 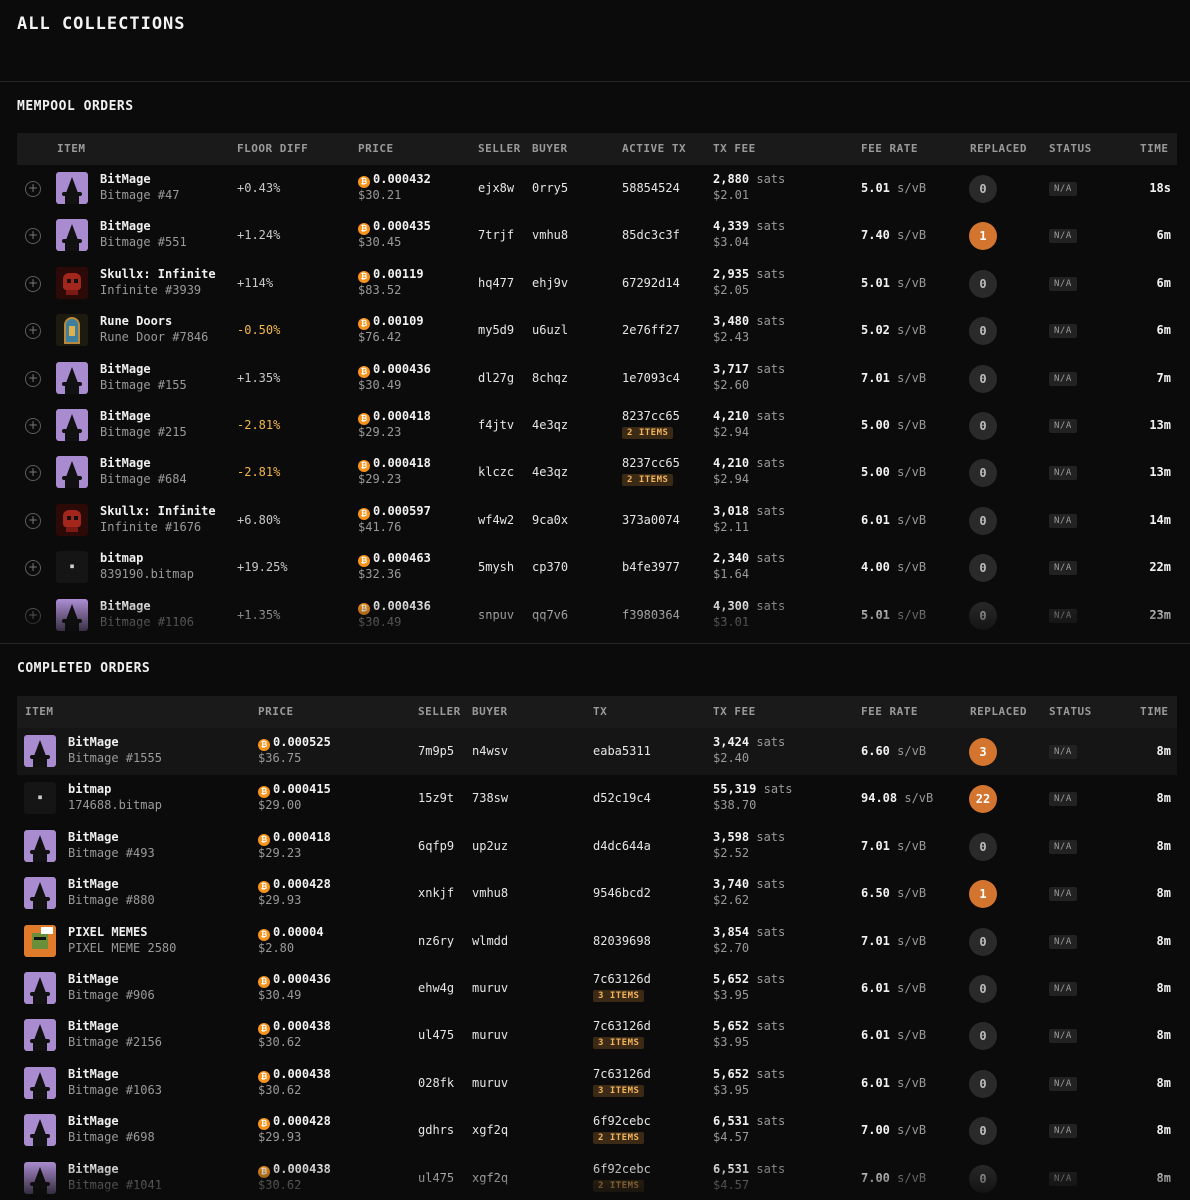 I want to click on seller: snpuv, so click(x=496, y=615).